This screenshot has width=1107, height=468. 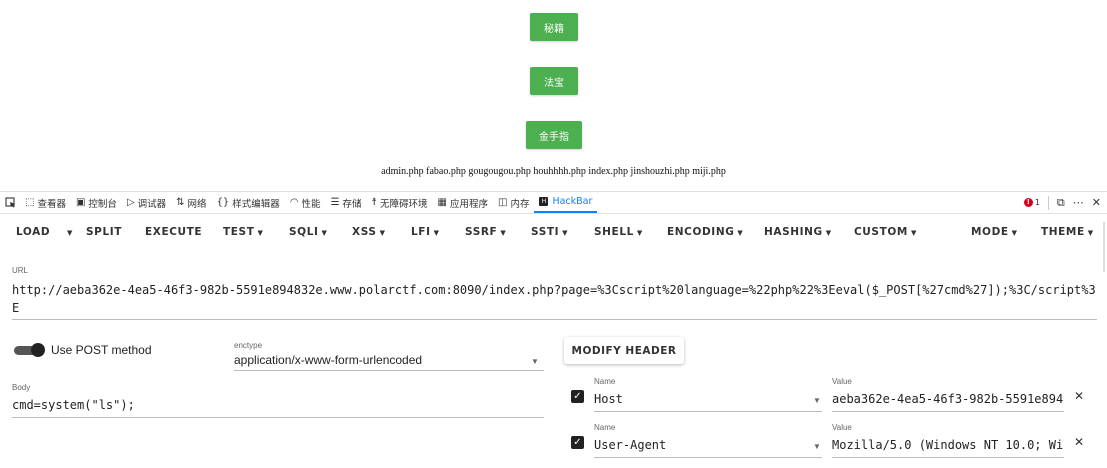 I want to click on shell-menu: SHELL ▼, so click(x=618, y=232).